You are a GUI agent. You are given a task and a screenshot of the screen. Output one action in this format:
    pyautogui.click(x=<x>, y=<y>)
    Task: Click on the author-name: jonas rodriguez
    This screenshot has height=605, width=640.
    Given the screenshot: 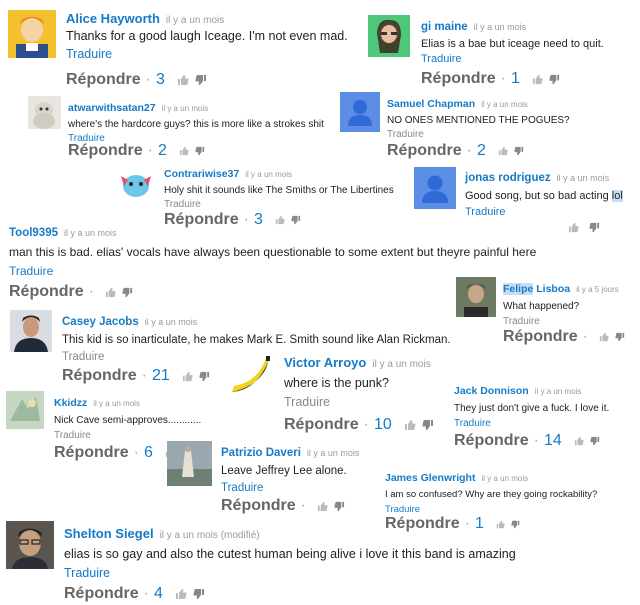 What is the action you would take?
    pyautogui.click(x=508, y=178)
    